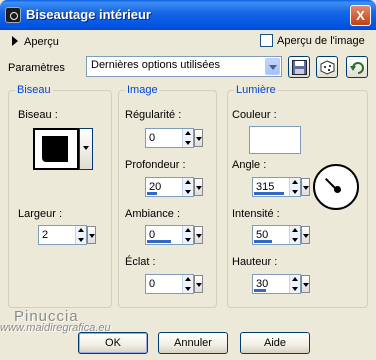 The image size is (376, 360). What do you see at coordinates (275, 343) in the screenshot?
I see `help-button: Aide` at bounding box center [275, 343].